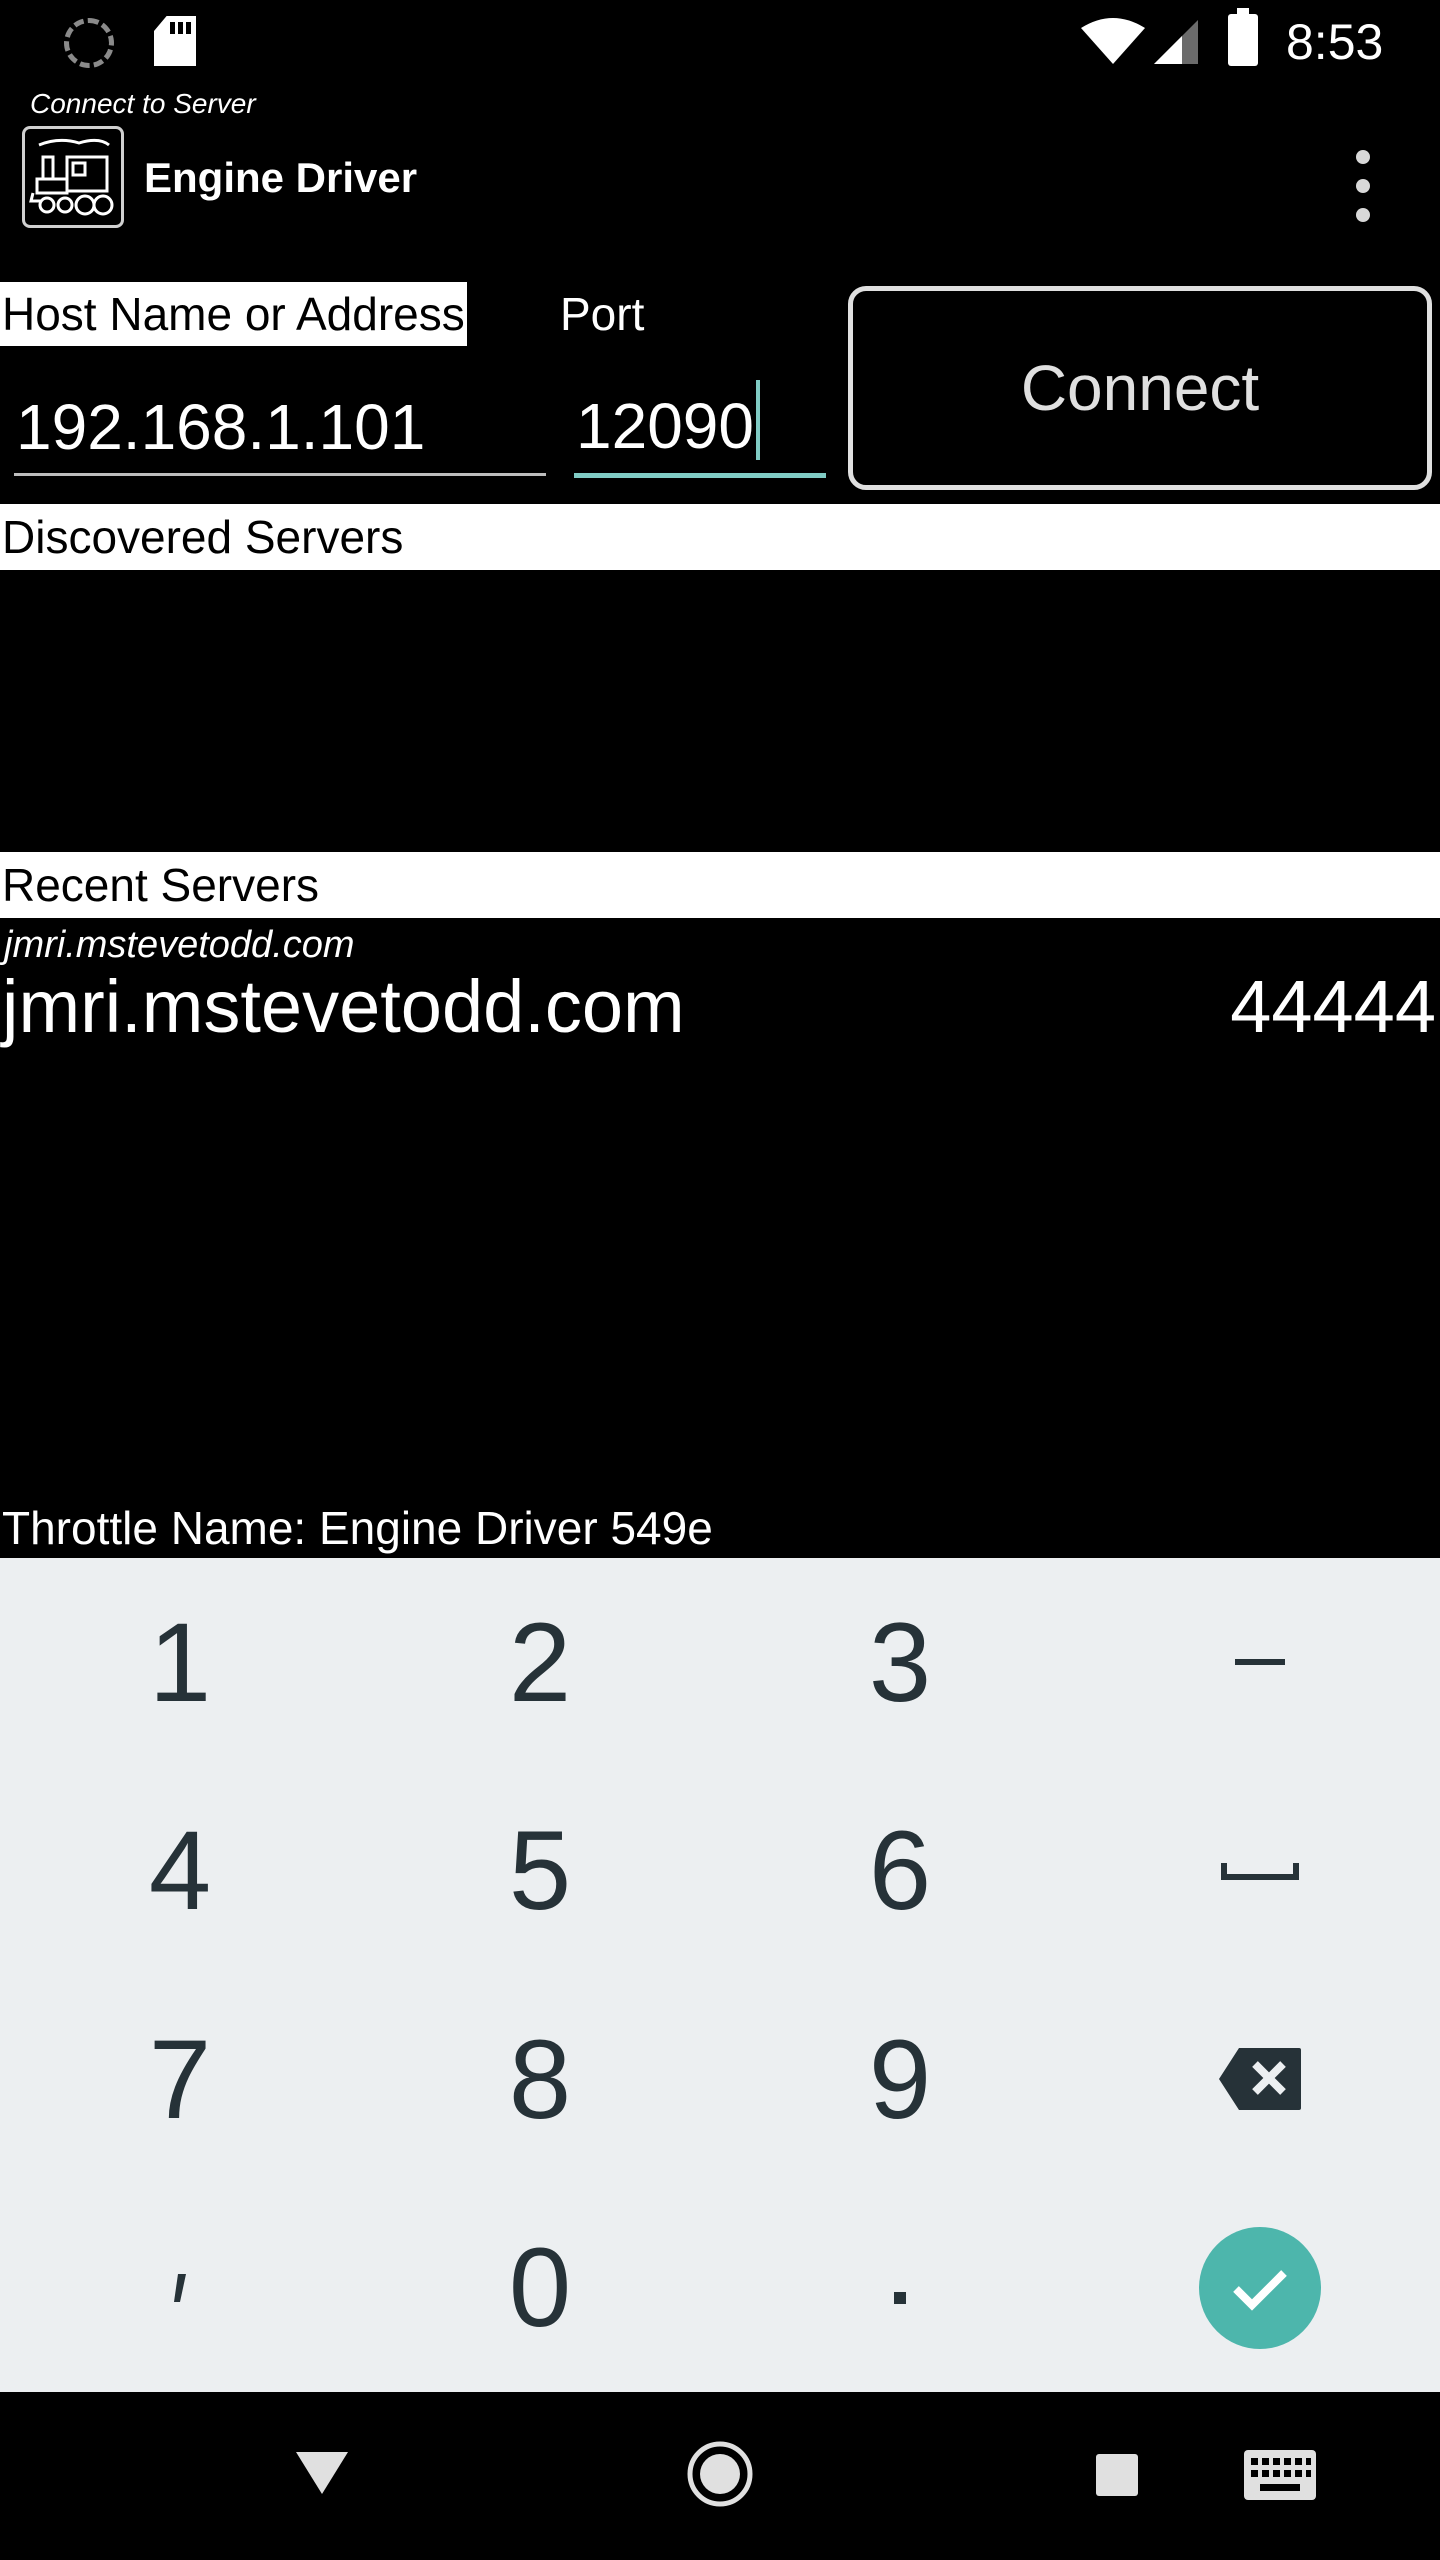 The width and height of the screenshot is (1440, 2560). I want to click on key-comma, so click(180, 2288).